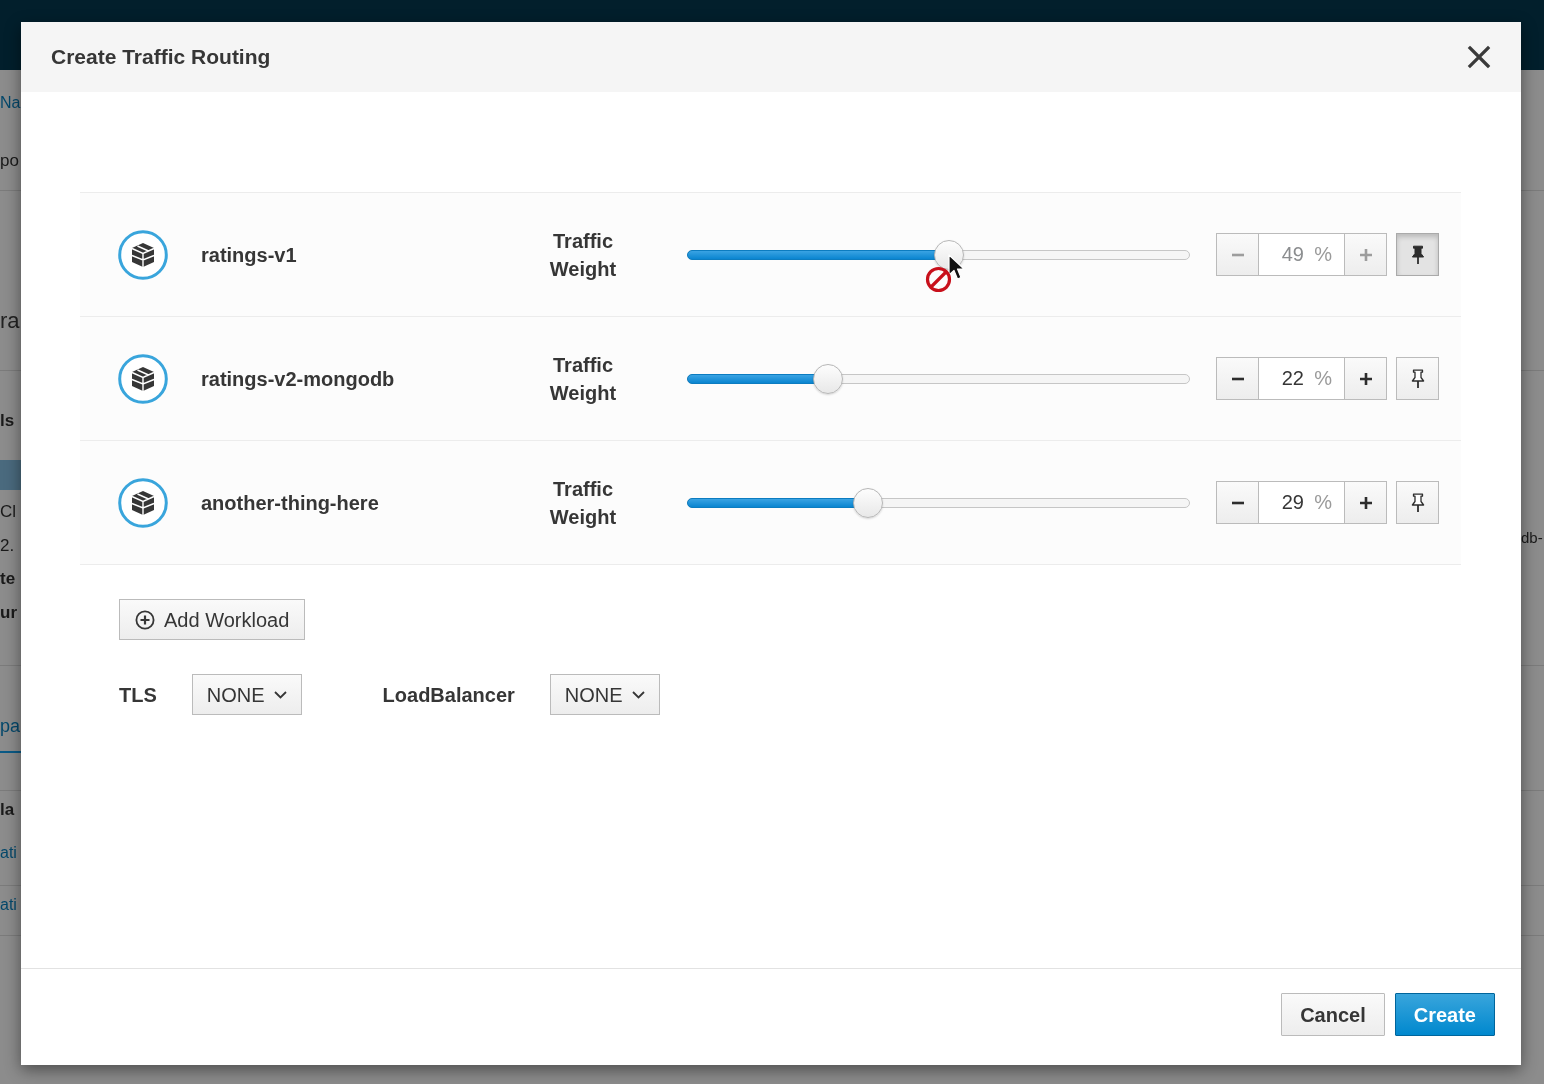  I want to click on close-button, so click(1479, 57).